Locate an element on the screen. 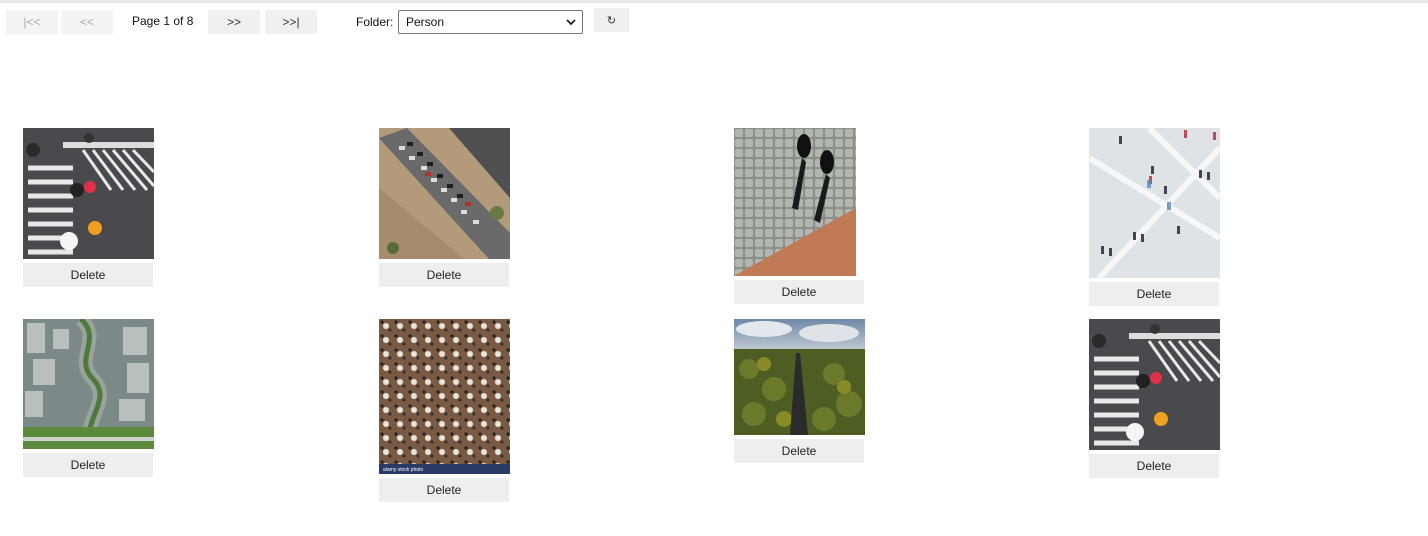 Image resolution: width=1428 pixels, height=536 pixels. photo-crowd-blurred-square is located at coordinates (1154, 203).